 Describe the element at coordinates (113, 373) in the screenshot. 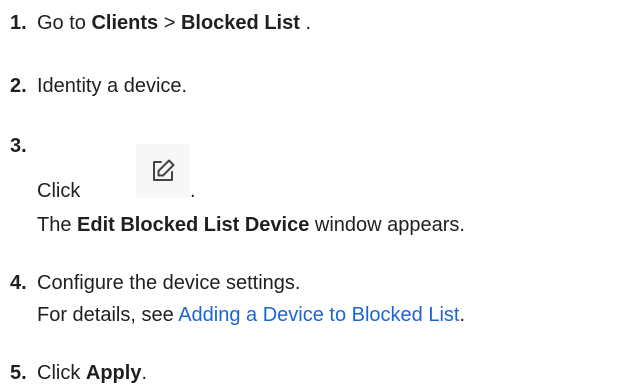

I see `apply-button-name: Apply` at that location.